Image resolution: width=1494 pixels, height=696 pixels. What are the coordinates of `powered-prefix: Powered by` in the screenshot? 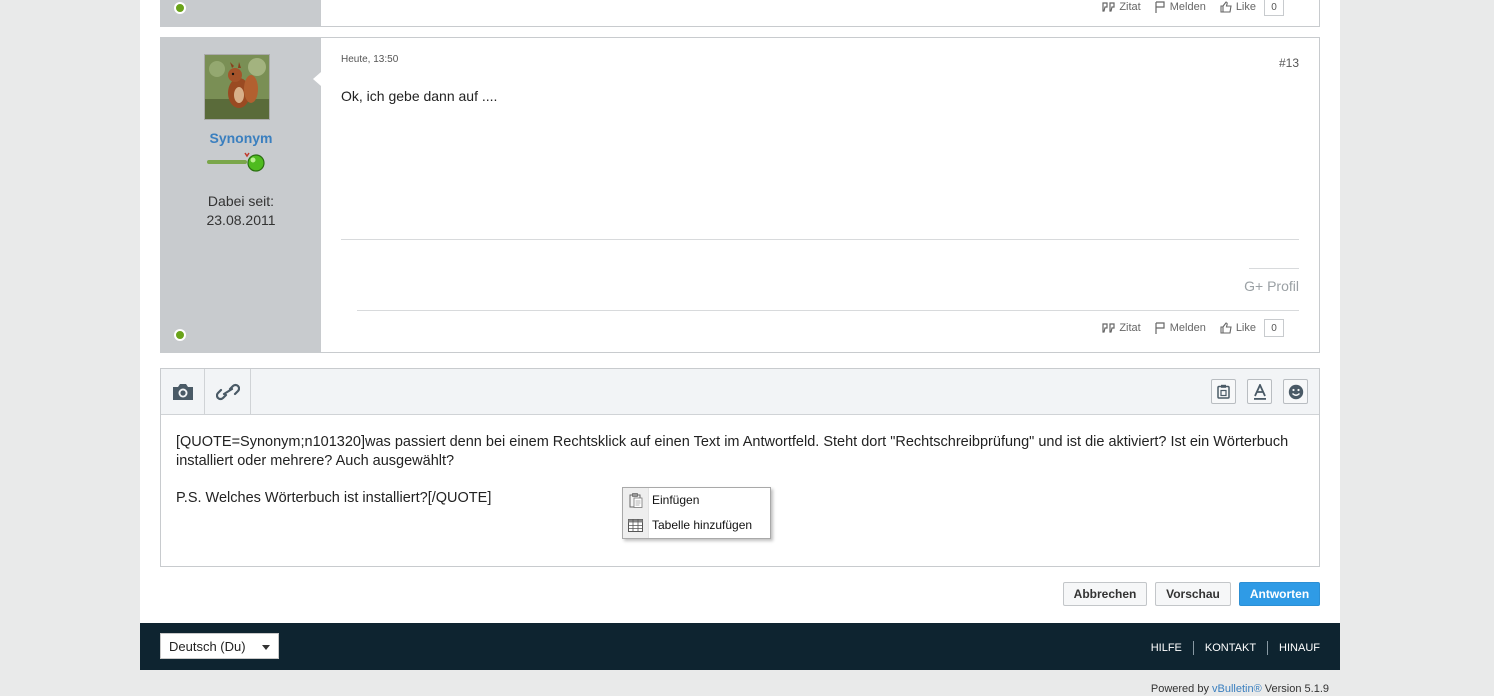 It's located at (1179, 689).